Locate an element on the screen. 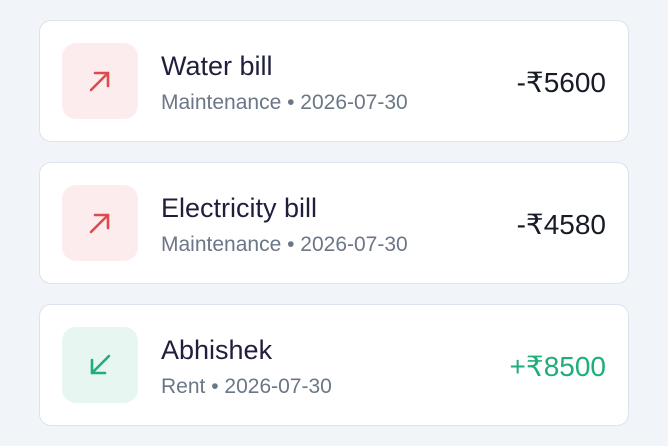 The image size is (668, 446). transaction-amount: +₹8500 is located at coordinates (557, 366).